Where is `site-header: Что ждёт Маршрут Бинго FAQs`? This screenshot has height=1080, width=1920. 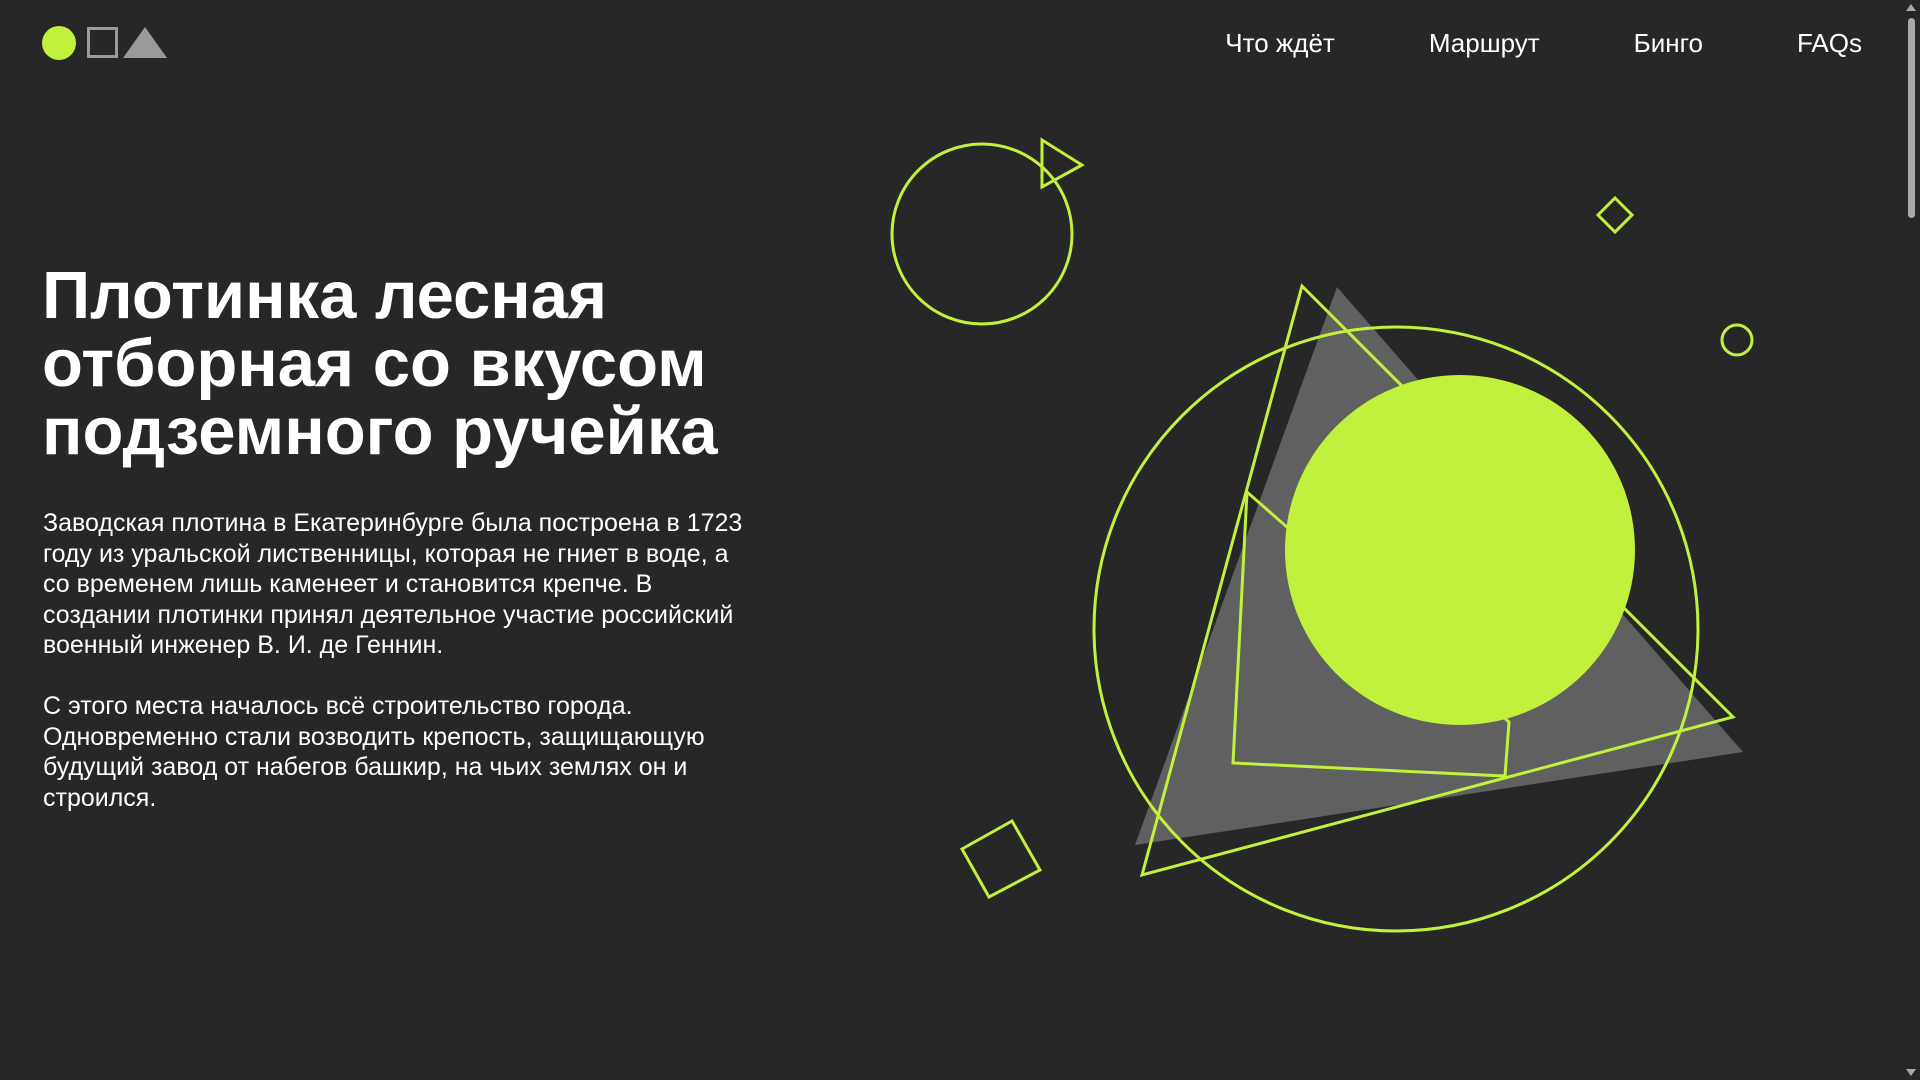
site-header: Что ждёт Маршрут Бинго FAQs is located at coordinates (950, 44).